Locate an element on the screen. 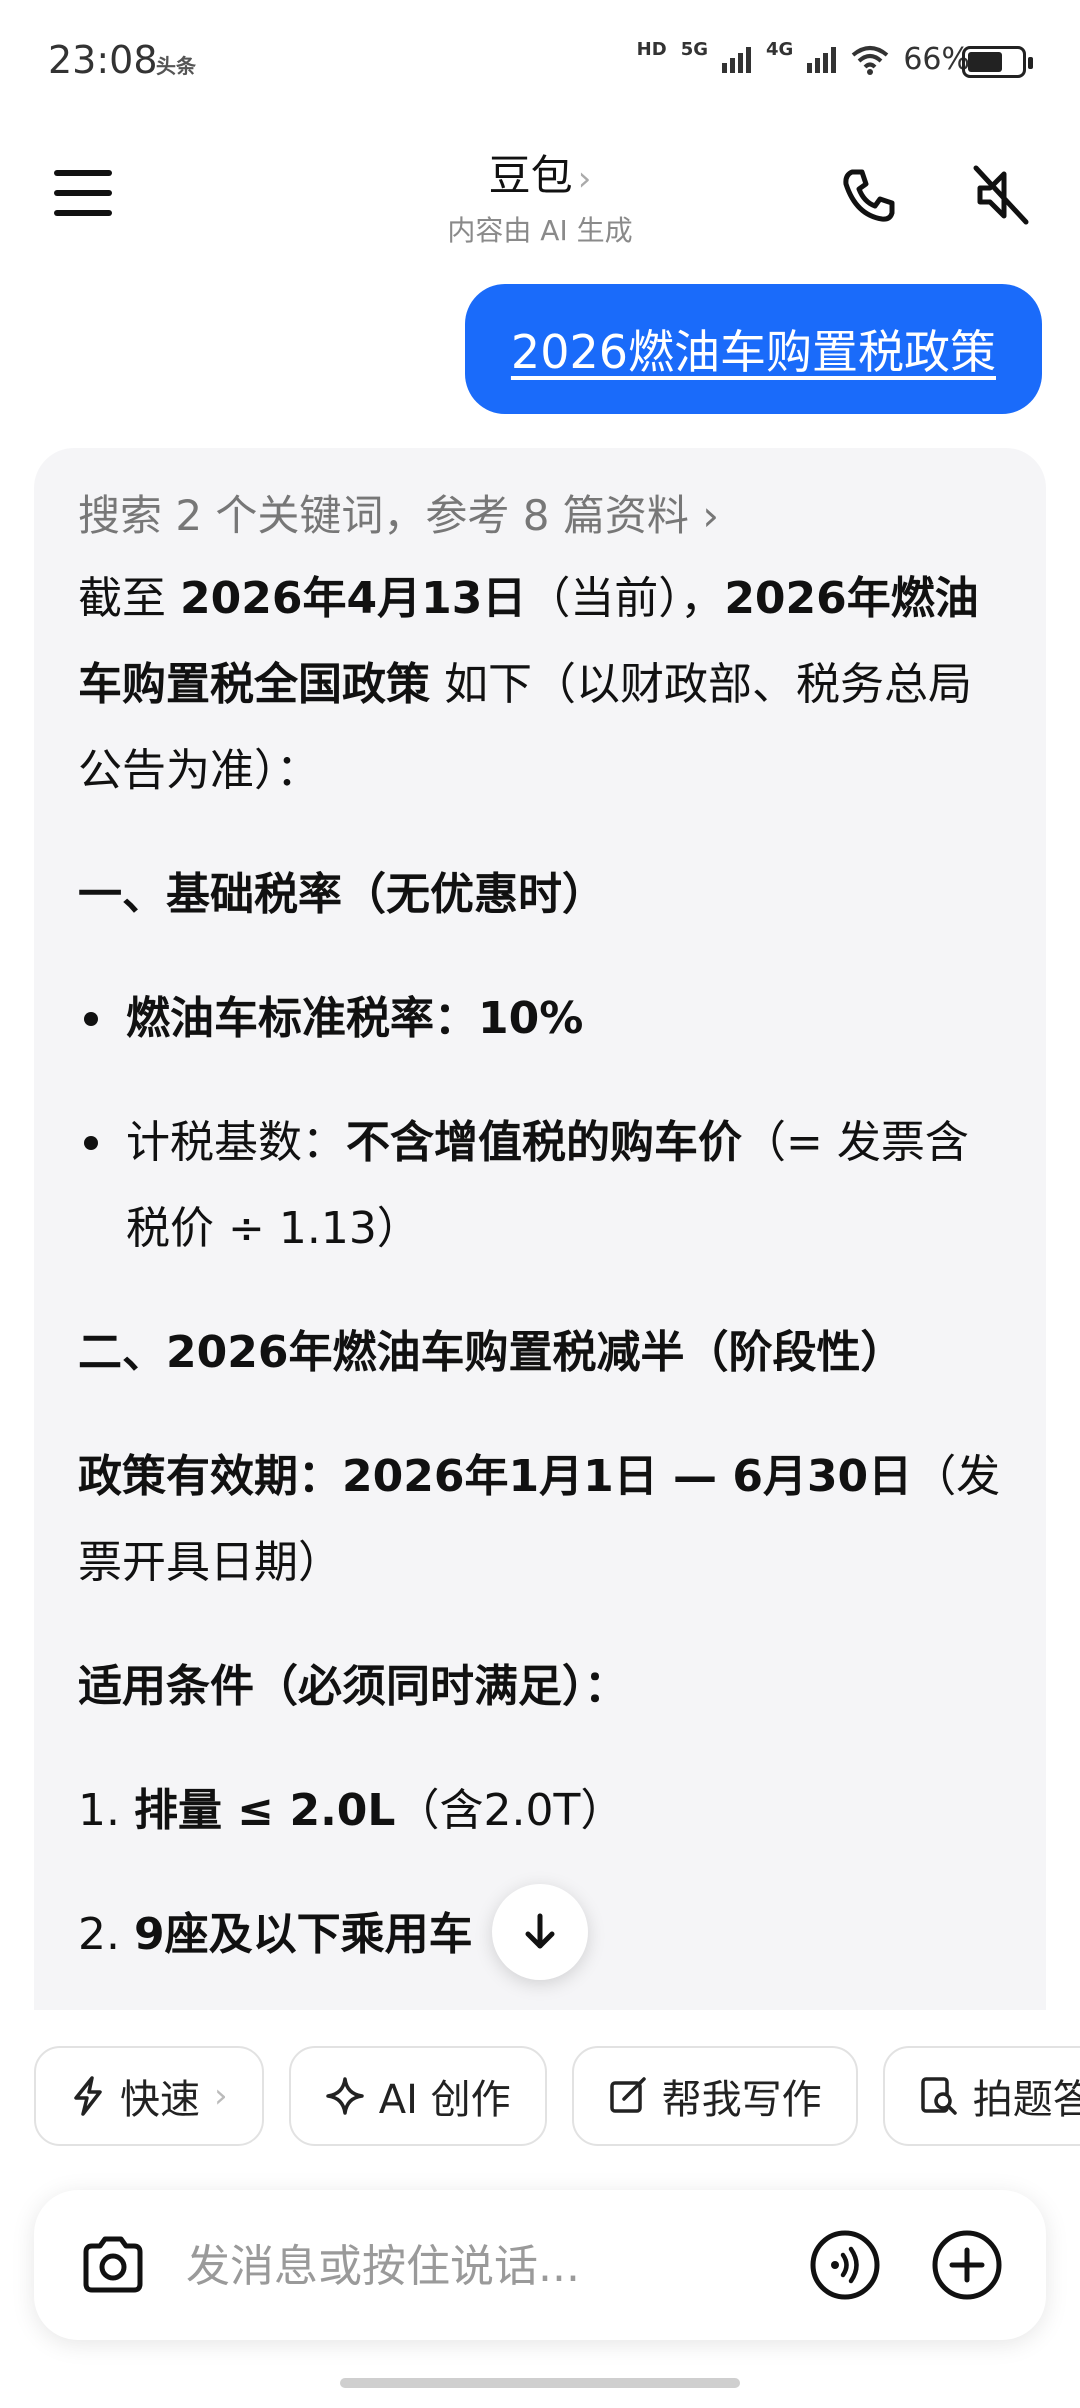  search-references-link: 搜索 2 个关键词，参考 8 篇资料 › is located at coordinates (540, 516).